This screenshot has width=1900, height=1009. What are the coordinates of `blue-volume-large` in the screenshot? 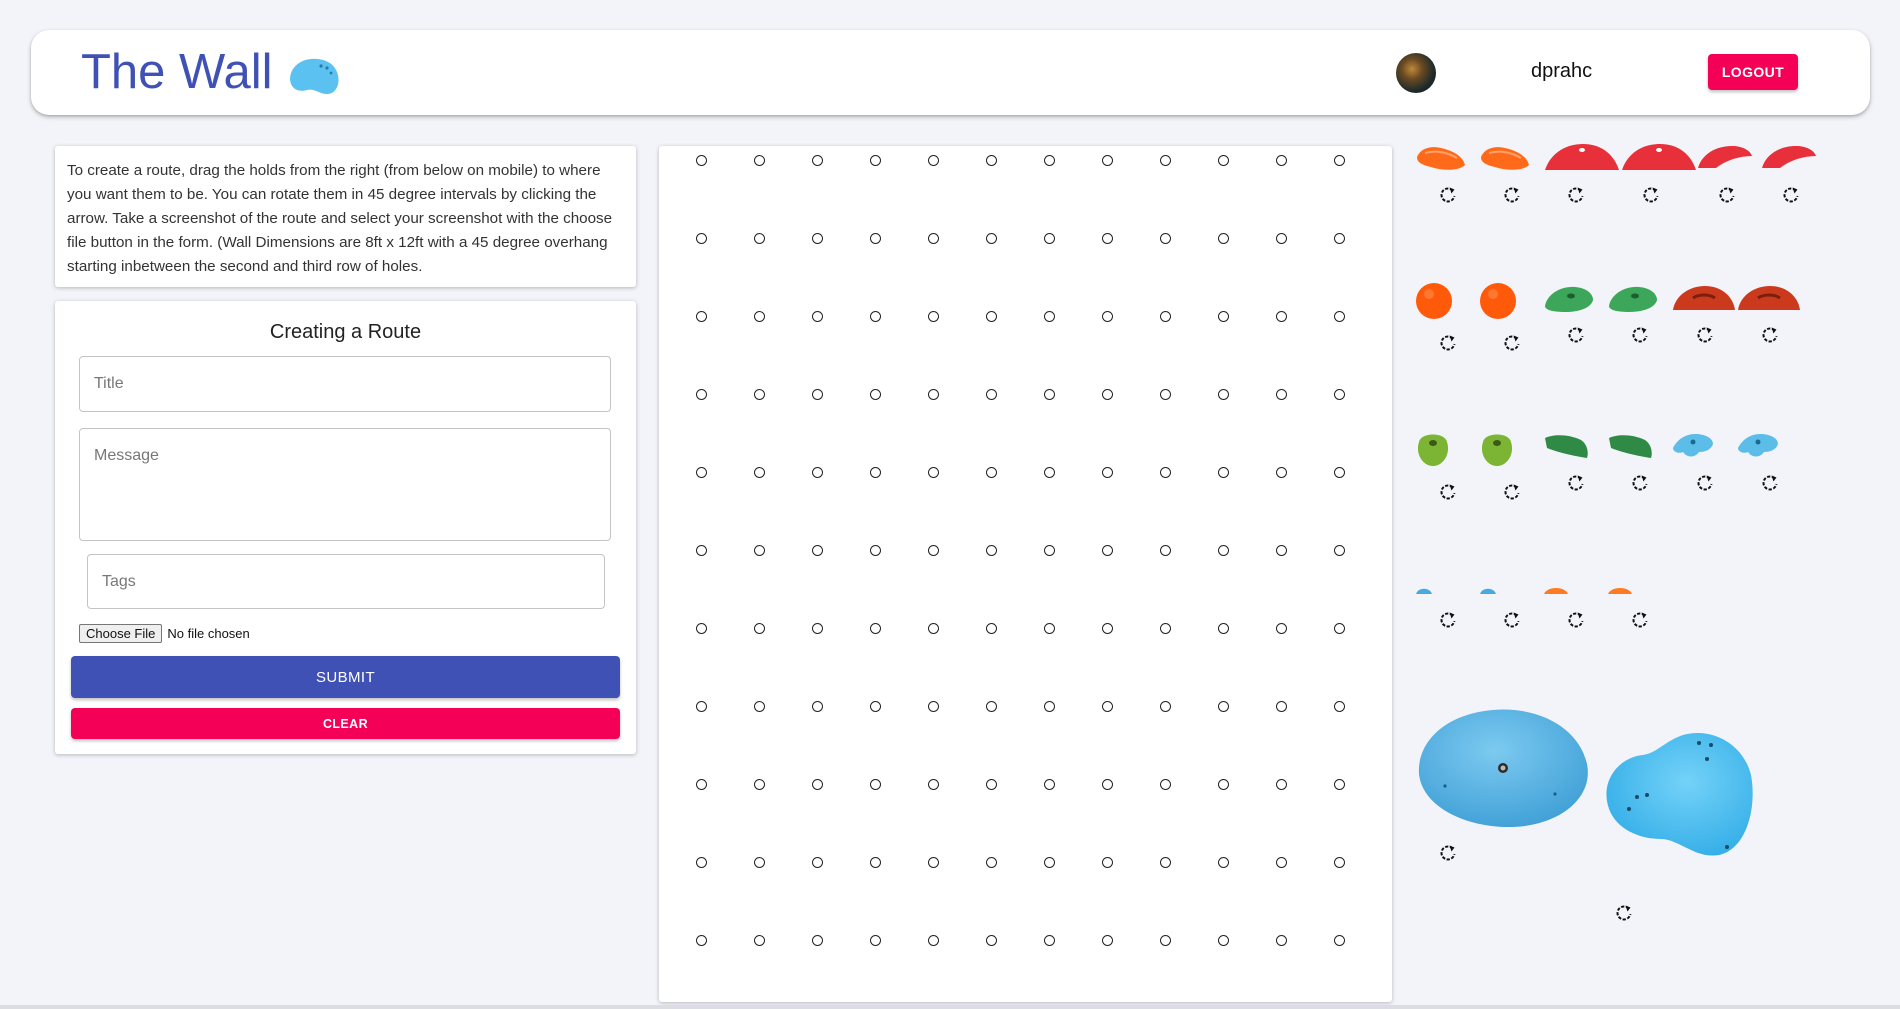 It's located at (1680, 795).